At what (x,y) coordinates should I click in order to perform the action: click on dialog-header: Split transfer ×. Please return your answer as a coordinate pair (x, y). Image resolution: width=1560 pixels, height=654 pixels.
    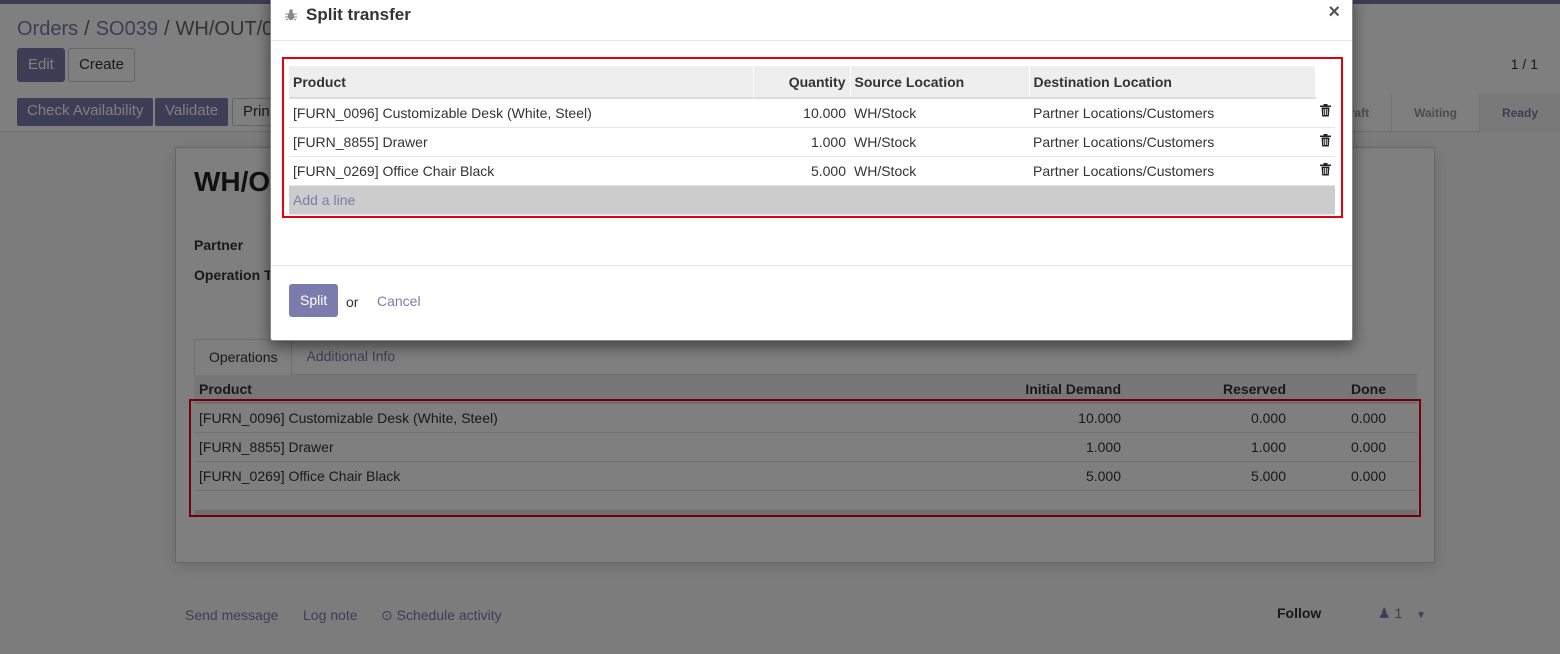
    Looking at the image, I should click on (811, 20).